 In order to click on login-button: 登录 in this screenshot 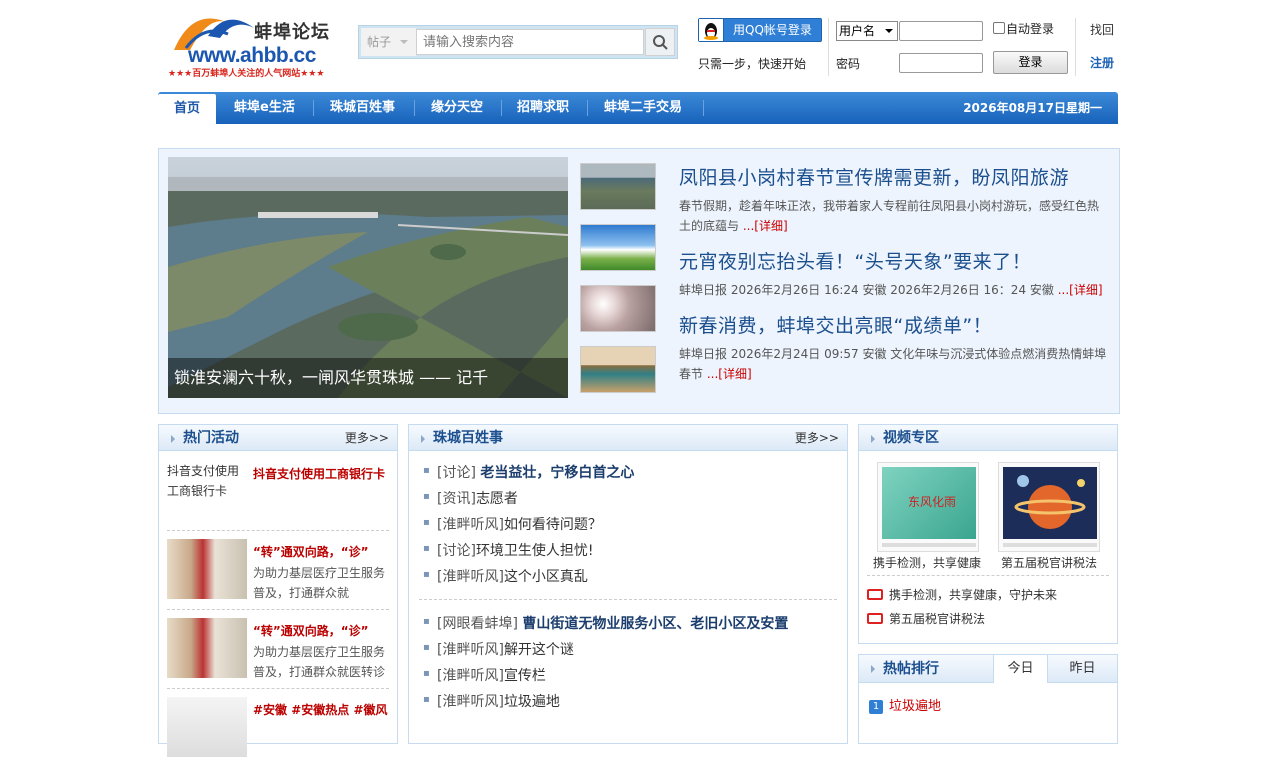, I will do `click(1030, 62)`.